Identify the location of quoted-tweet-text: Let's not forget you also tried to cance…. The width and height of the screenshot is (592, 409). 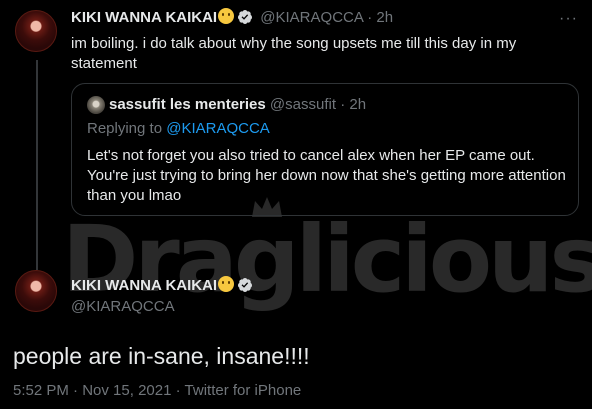
(326, 175).